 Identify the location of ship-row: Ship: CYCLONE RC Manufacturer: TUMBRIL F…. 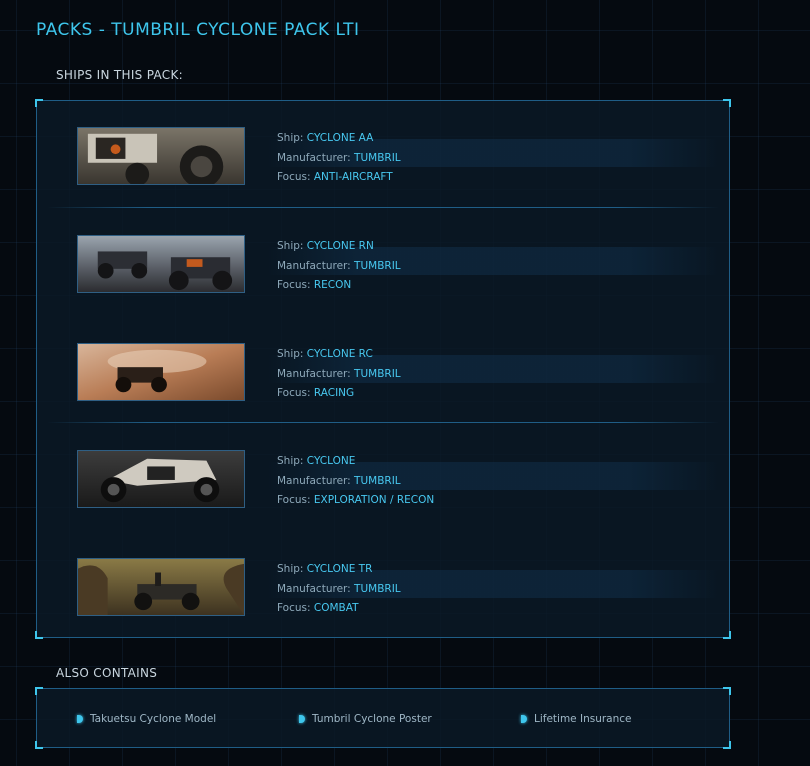
(383, 369).